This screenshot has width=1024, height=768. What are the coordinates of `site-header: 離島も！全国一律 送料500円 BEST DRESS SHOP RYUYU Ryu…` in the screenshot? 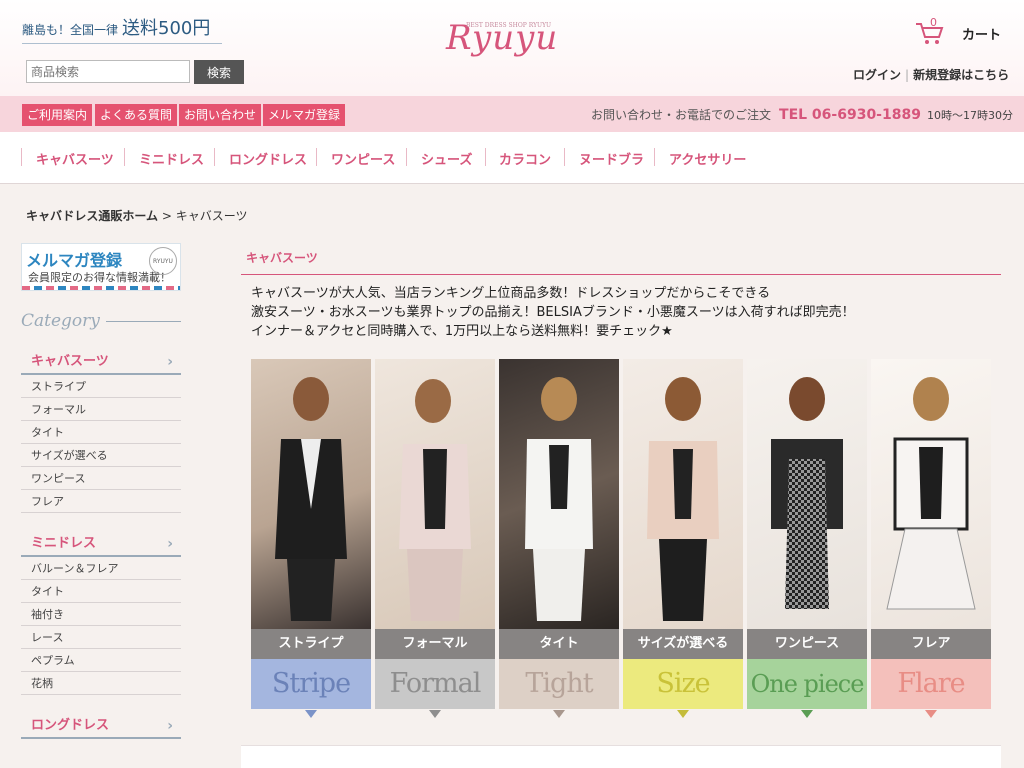 It's located at (512, 48).